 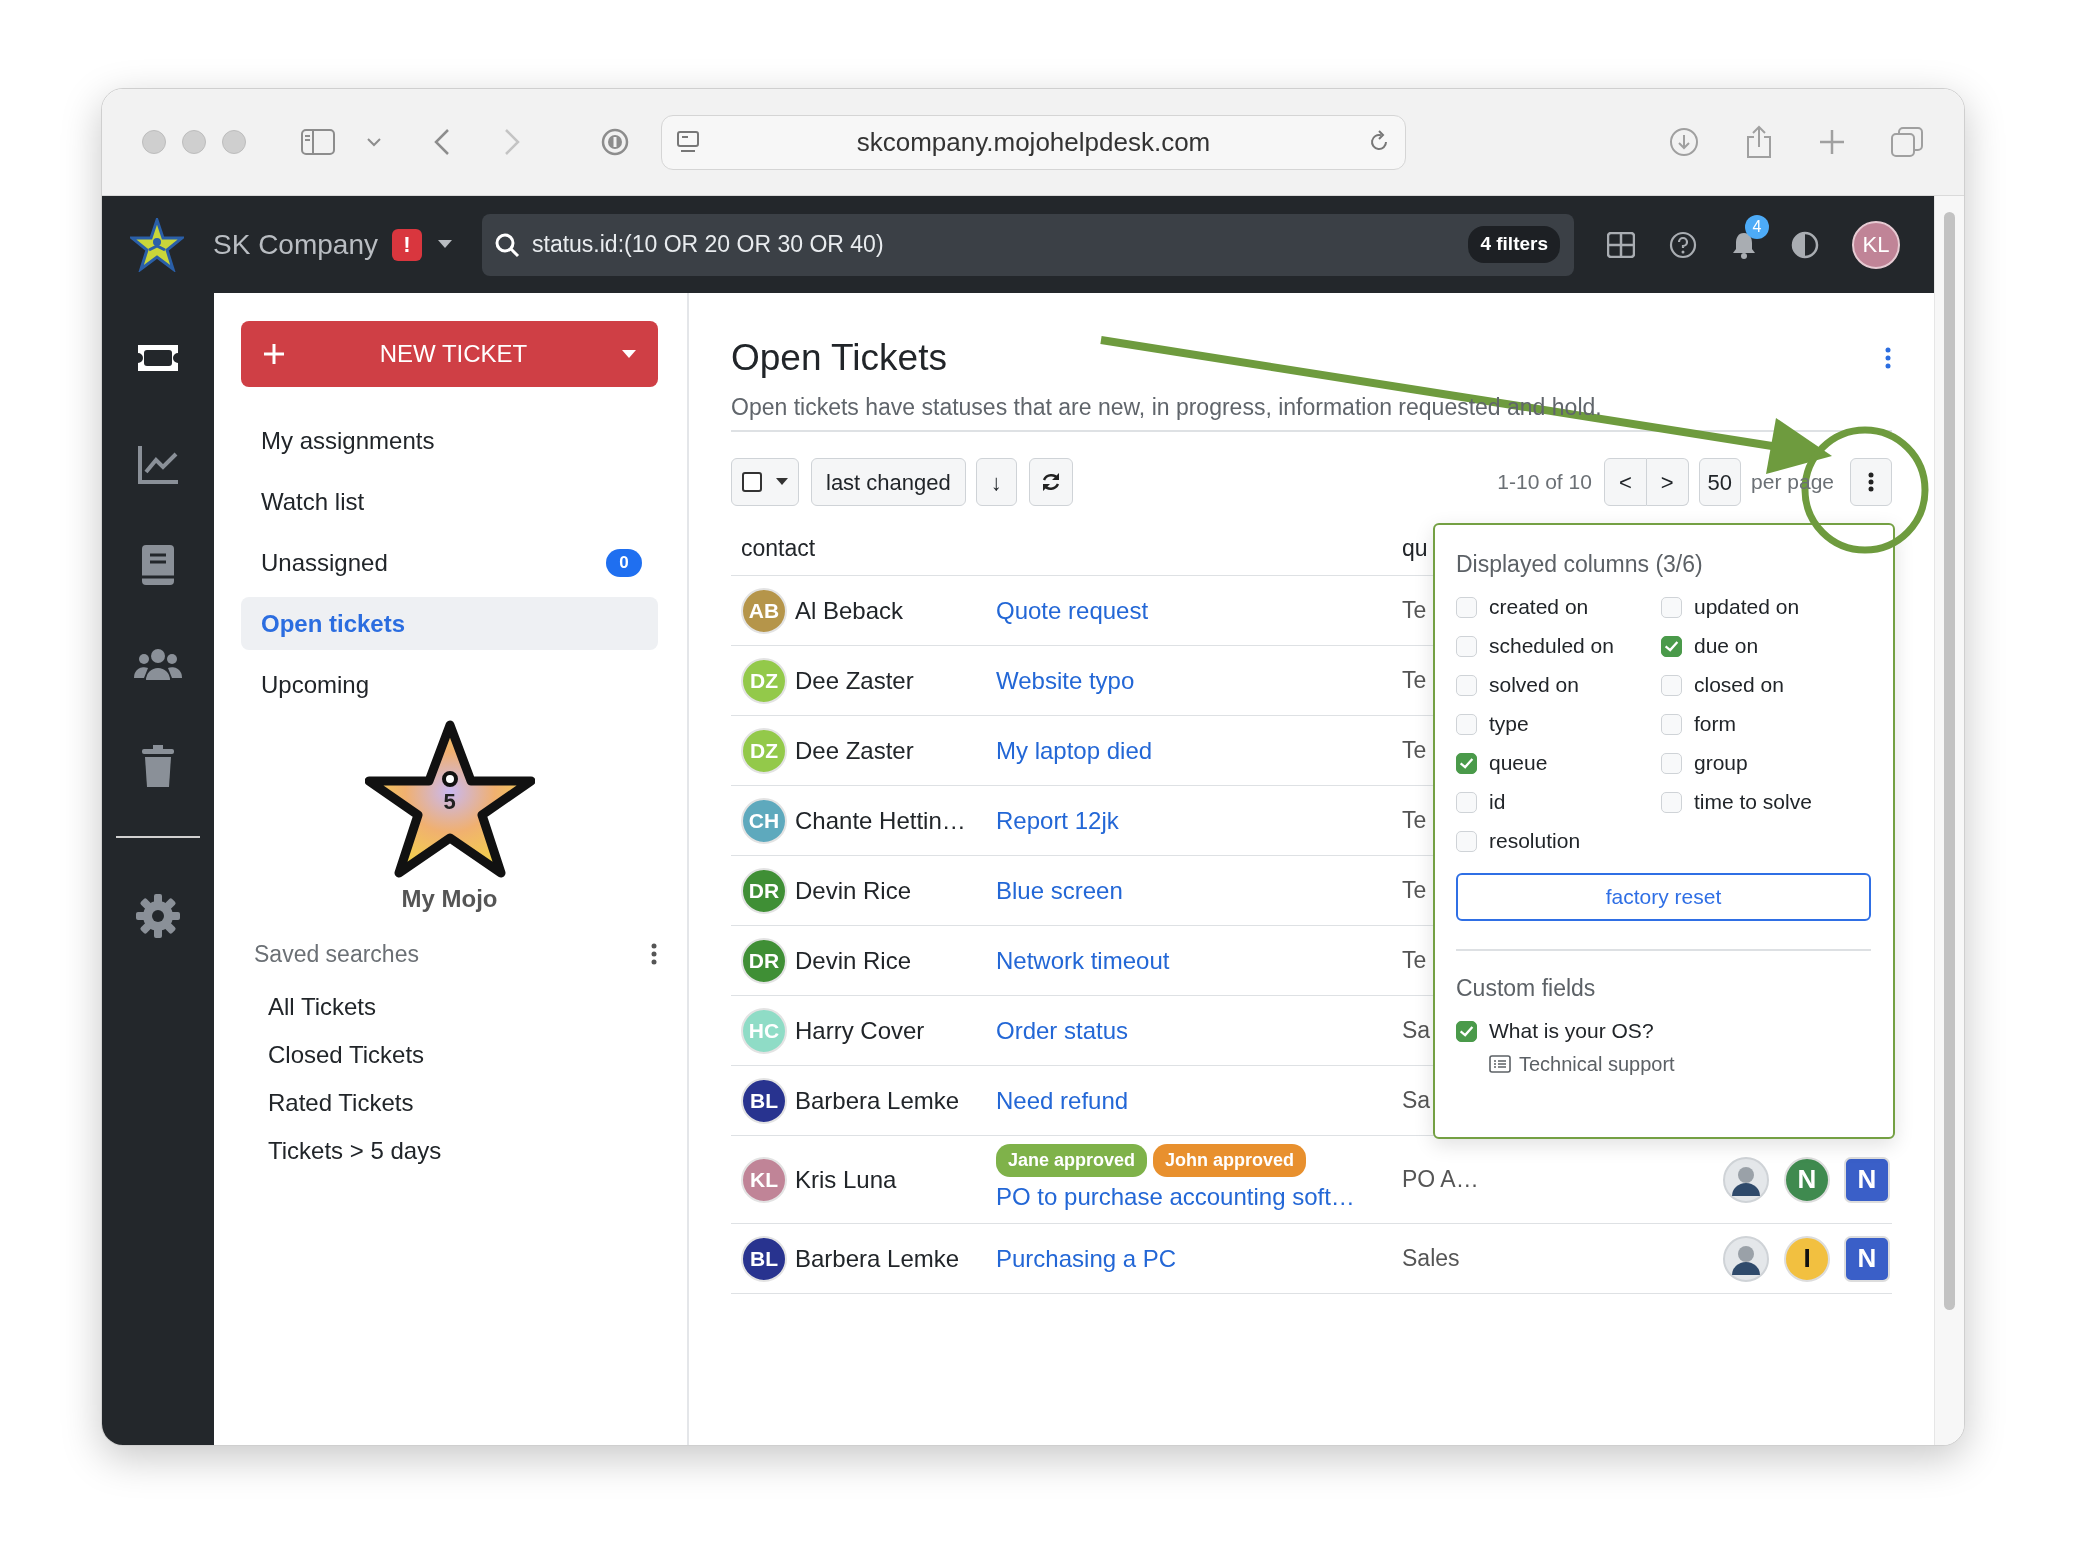 I want to click on alert-badge: !, so click(x=406, y=244).